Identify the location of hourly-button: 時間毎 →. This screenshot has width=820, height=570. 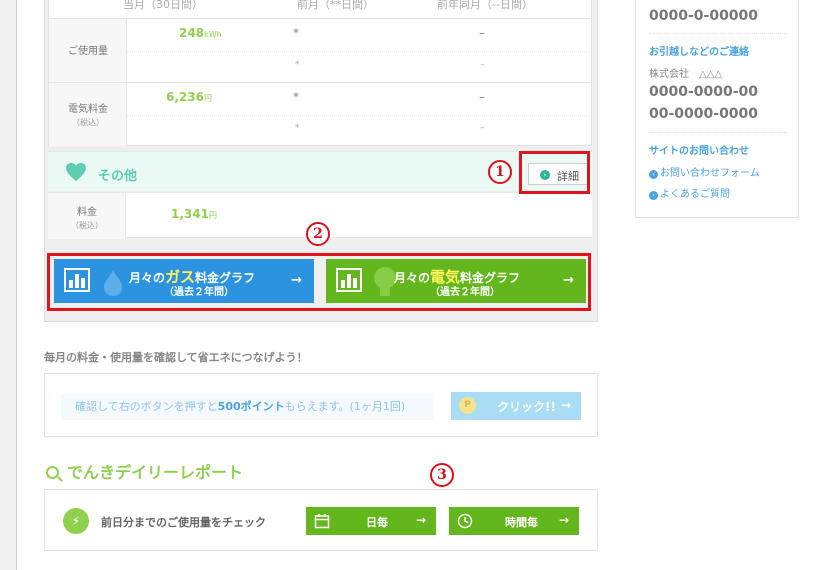
(514, 521).